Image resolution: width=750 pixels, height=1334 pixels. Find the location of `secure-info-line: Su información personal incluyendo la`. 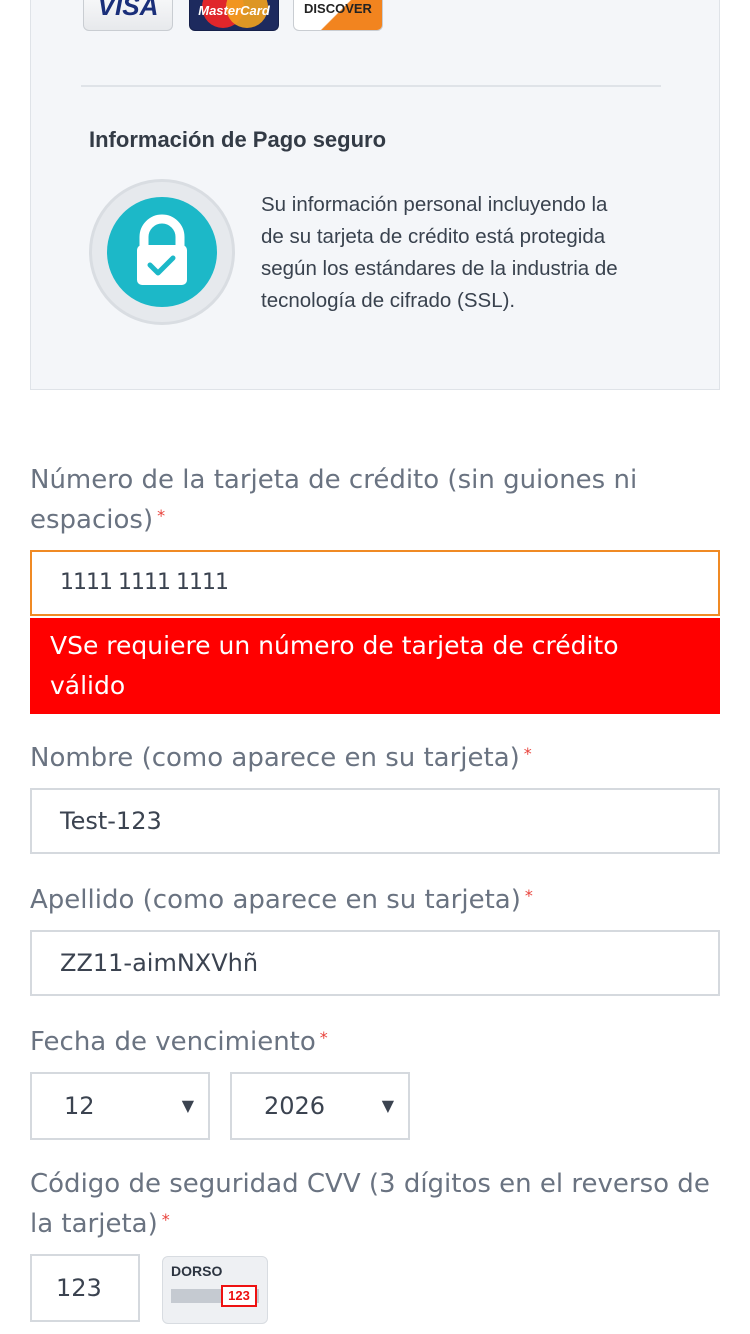

secure-info-line: Su información personal incluyendo la is located at coordinates (434, 204).